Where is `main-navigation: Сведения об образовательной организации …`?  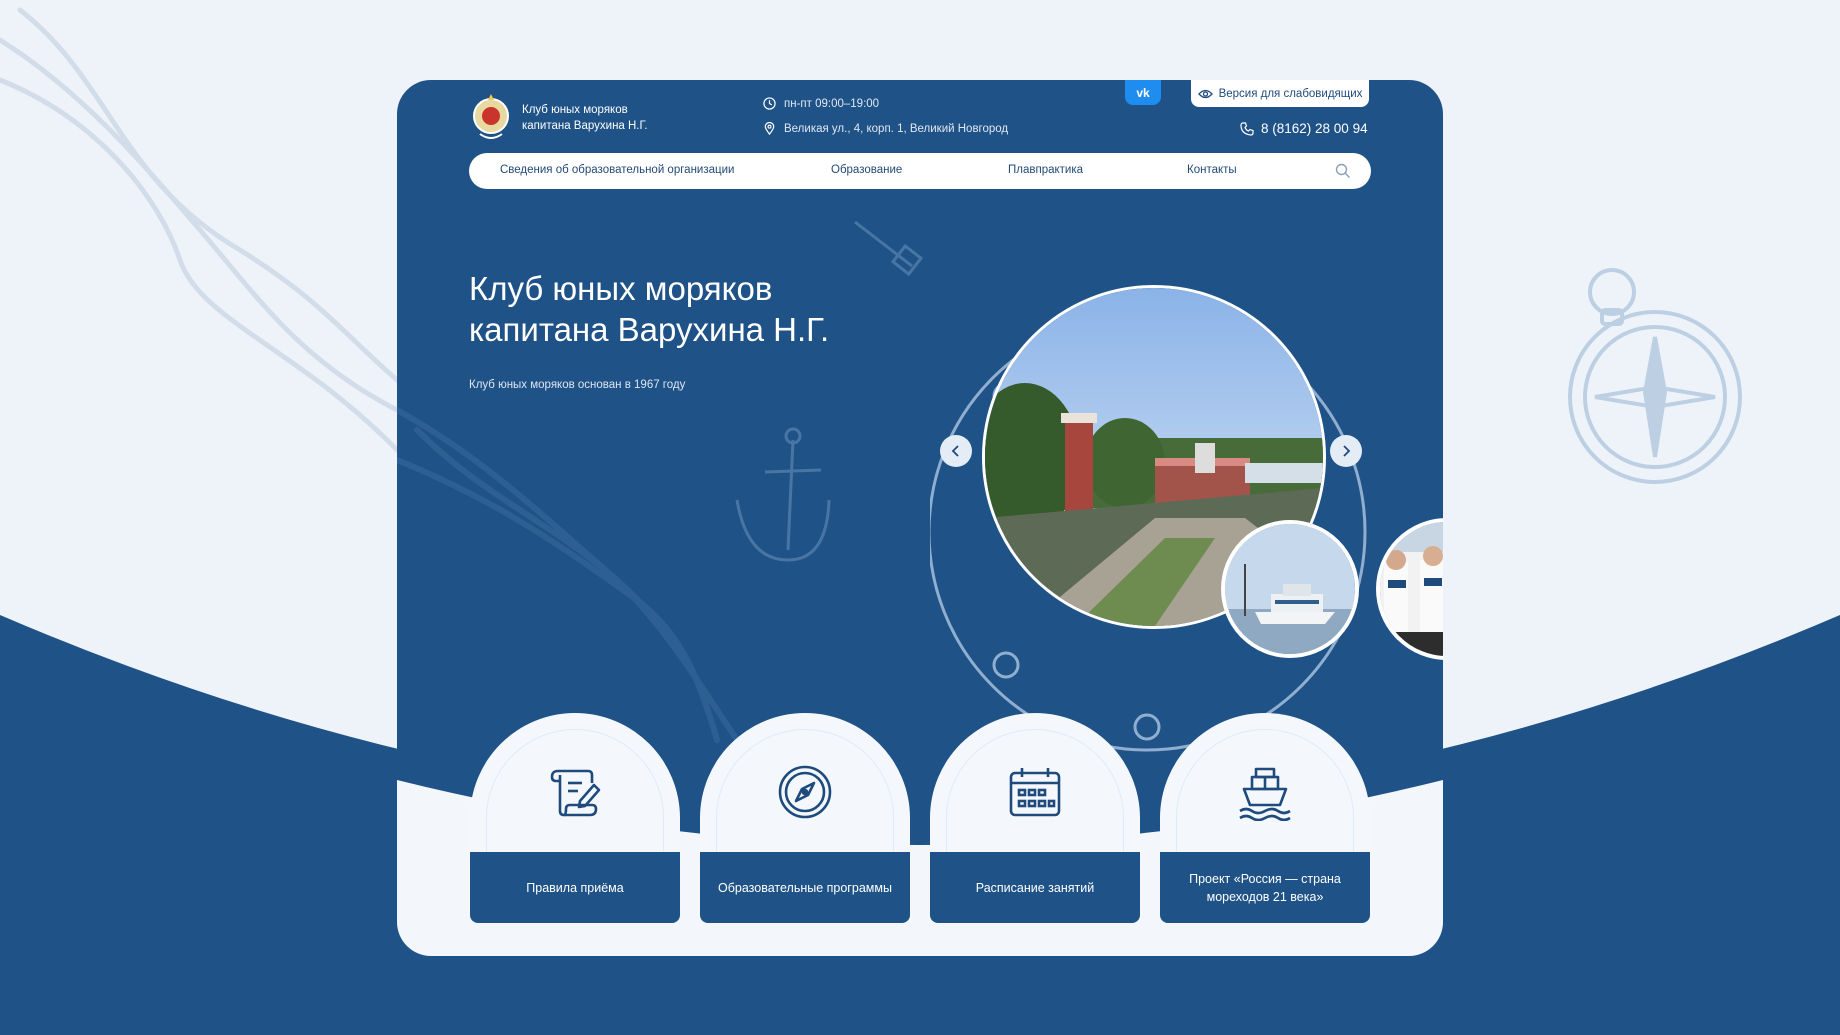
main-navigation: Сведения об образовательной организации … is located at coordinates (920, 171).